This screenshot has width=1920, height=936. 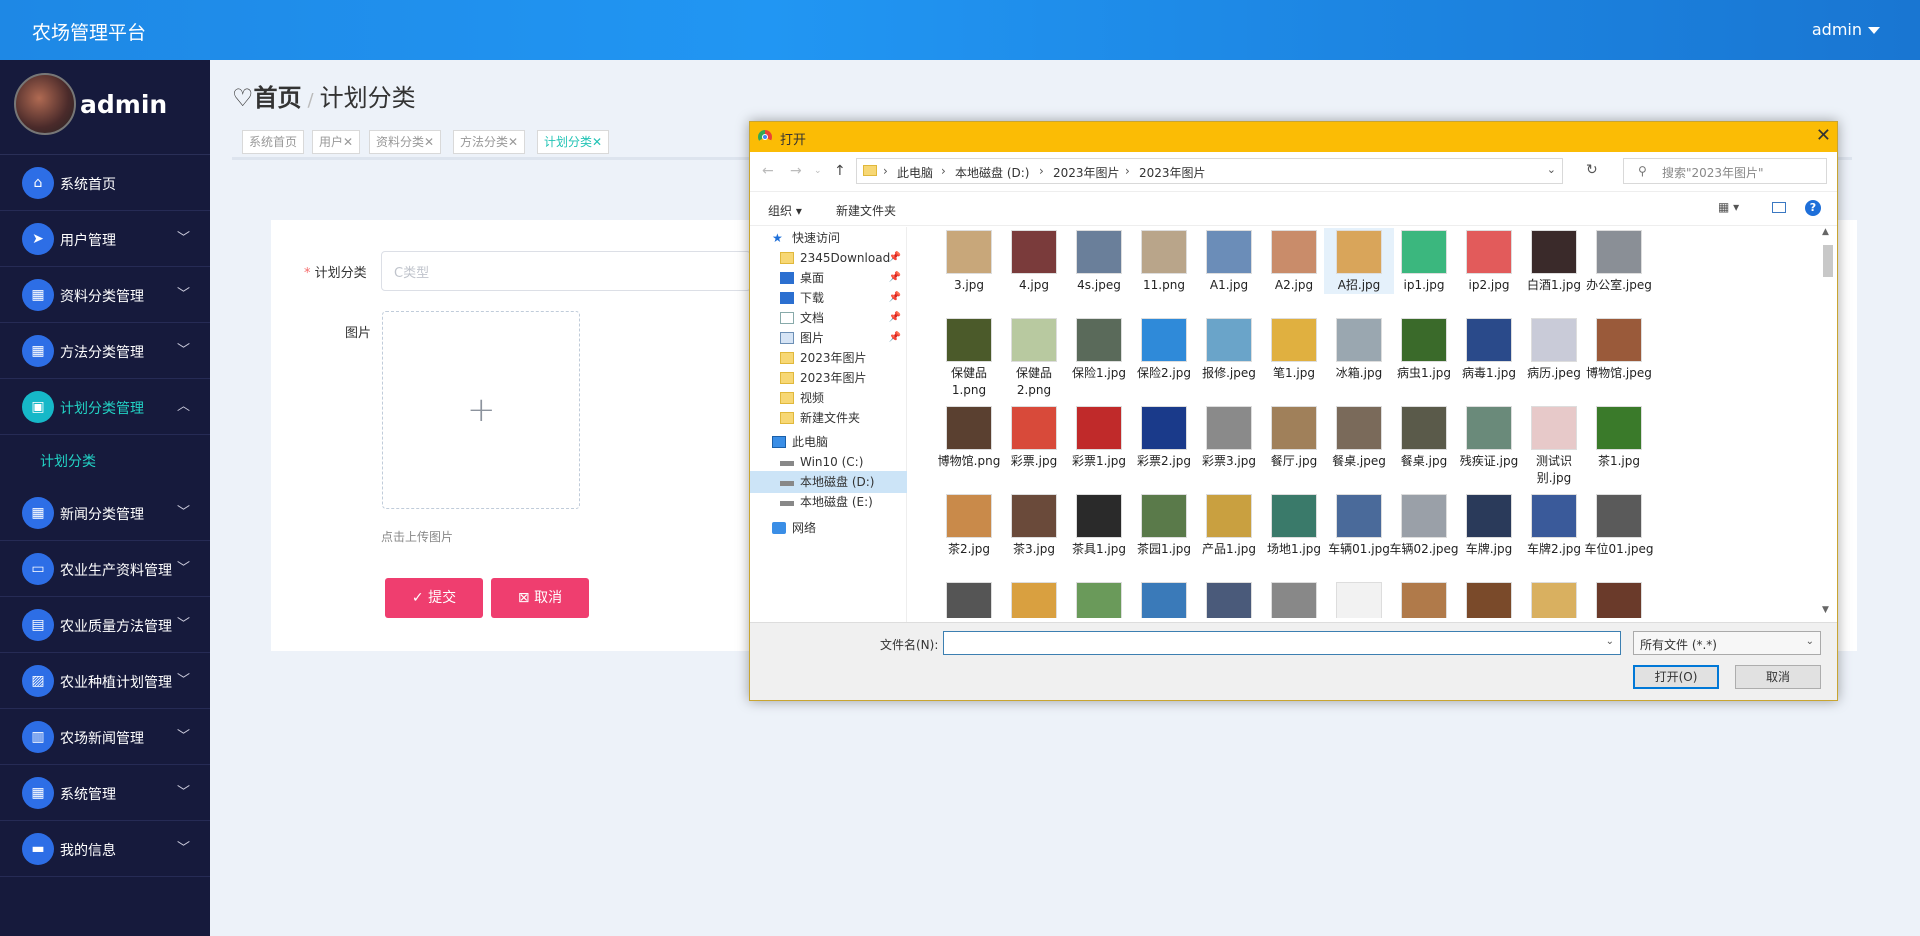 I want to click on file-item: 4.jpg, so click(x=1034, y=261).